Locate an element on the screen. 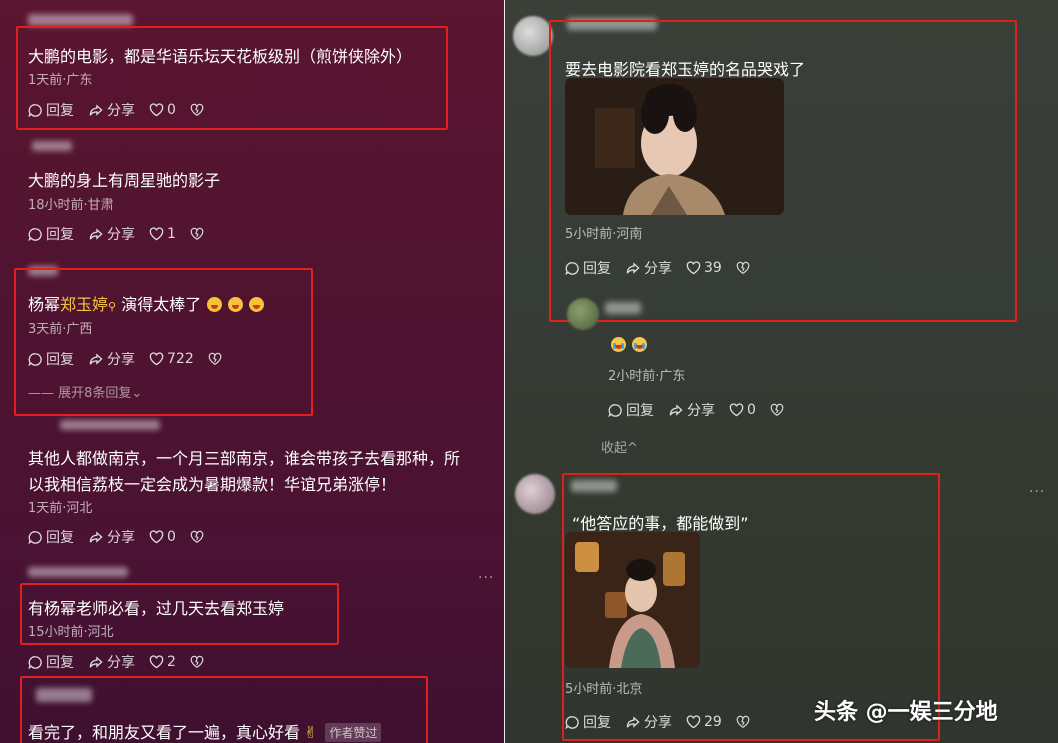  like-button: 2 is located at coordinates (162, 662).